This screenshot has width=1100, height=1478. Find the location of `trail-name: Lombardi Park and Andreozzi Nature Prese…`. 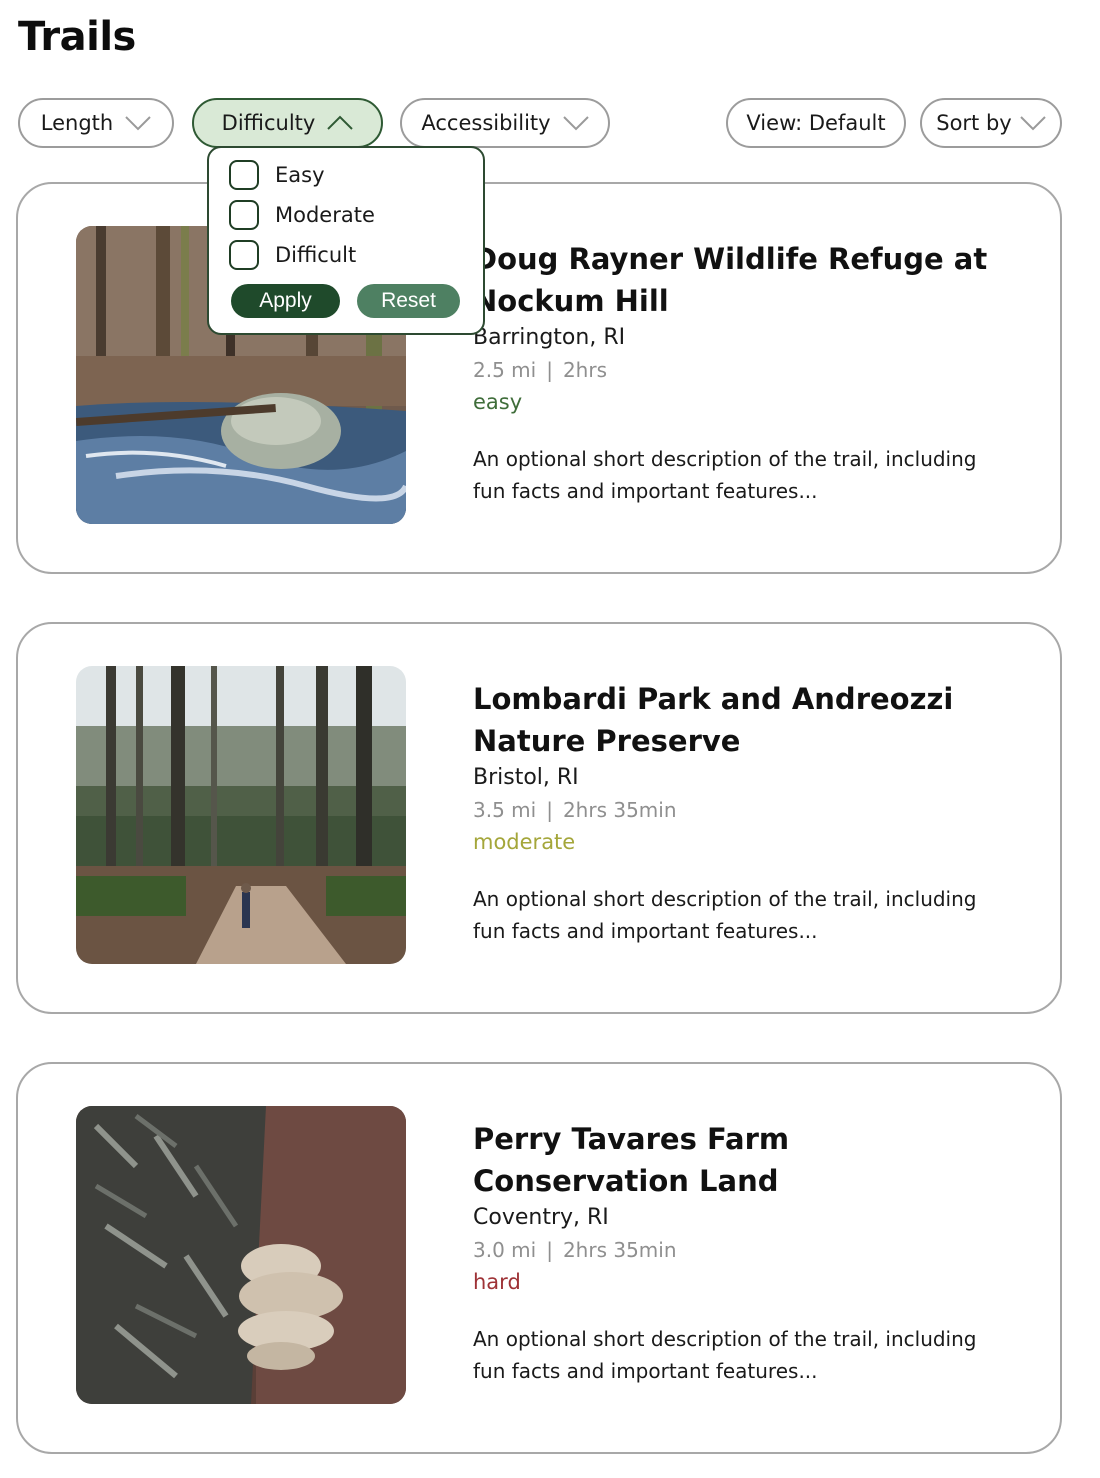

trail-name: Lombardi Park and Andreozzi Nature Prese… is located at coordinates (733, 720).